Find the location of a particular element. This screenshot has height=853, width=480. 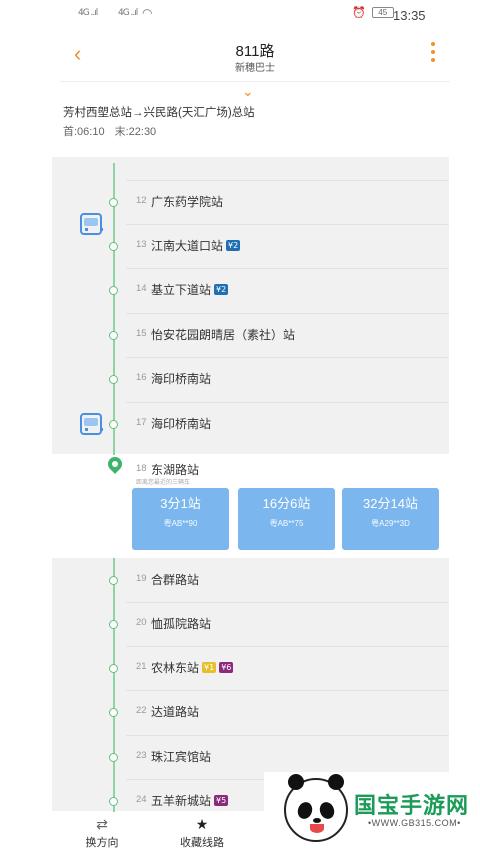

station-name: 江南大道口站 ¥2 is located at coordinates (196, 246).